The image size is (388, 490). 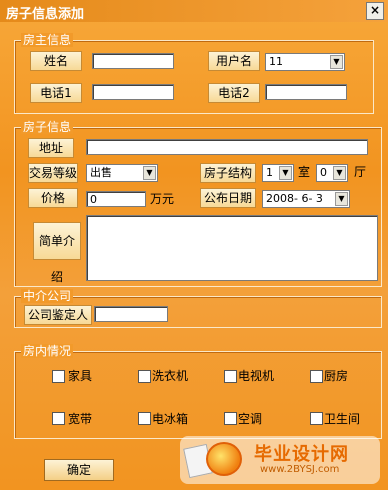 What do you see at coordinates (133, 92) in the screenshot?
I see `phone1-input` at bounding box center [133, 92].